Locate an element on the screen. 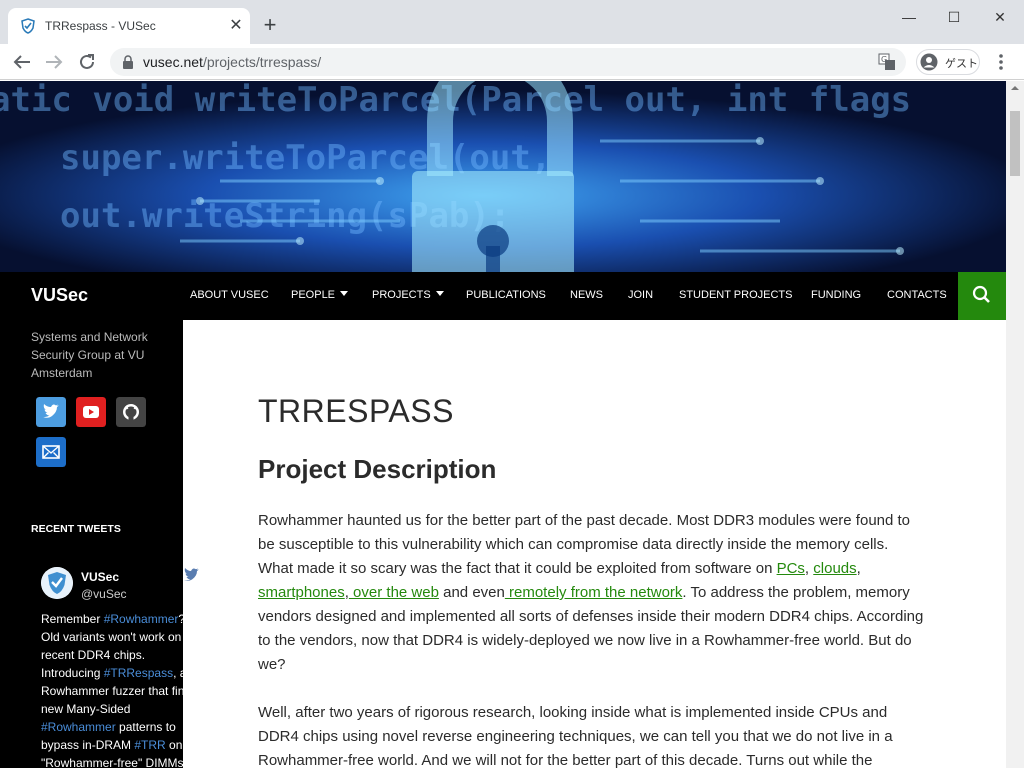  tweet-line-text: new Many-Sided is located at coordinates (86, 709).